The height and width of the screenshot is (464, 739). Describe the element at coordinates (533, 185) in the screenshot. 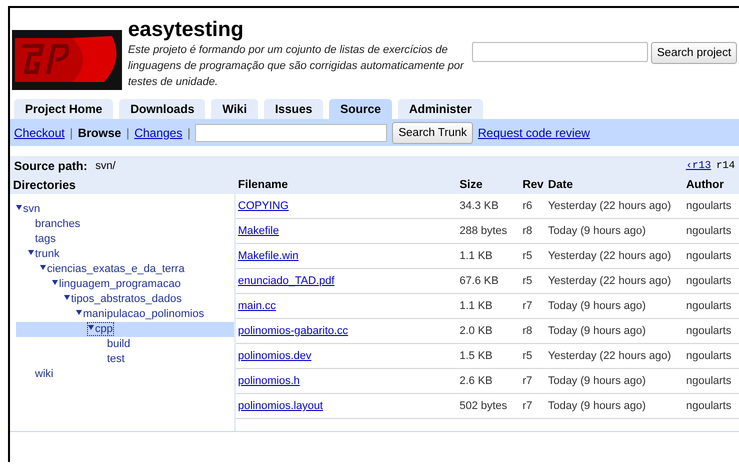

I see `column-header: Rev` at that location.